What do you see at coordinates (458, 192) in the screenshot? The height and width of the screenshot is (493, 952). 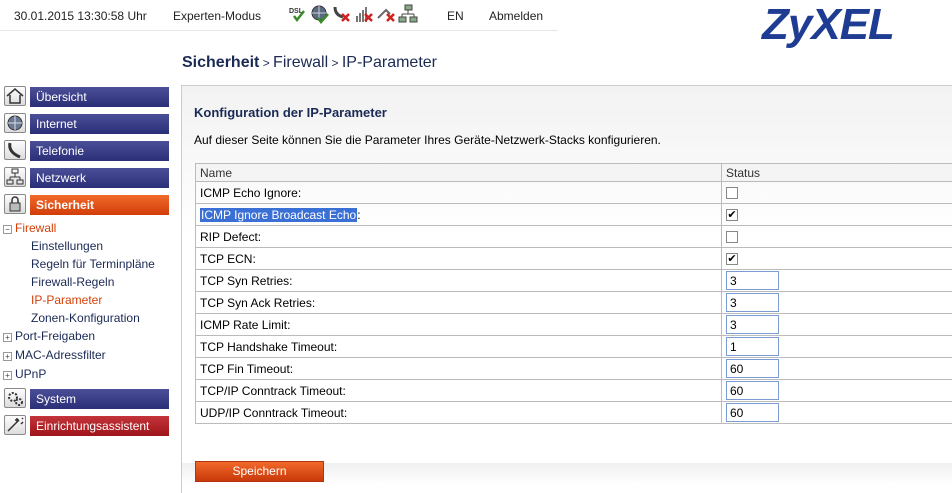 I see `param-label: ICMP Echo Ignore:` at bounding box center [458, 192].